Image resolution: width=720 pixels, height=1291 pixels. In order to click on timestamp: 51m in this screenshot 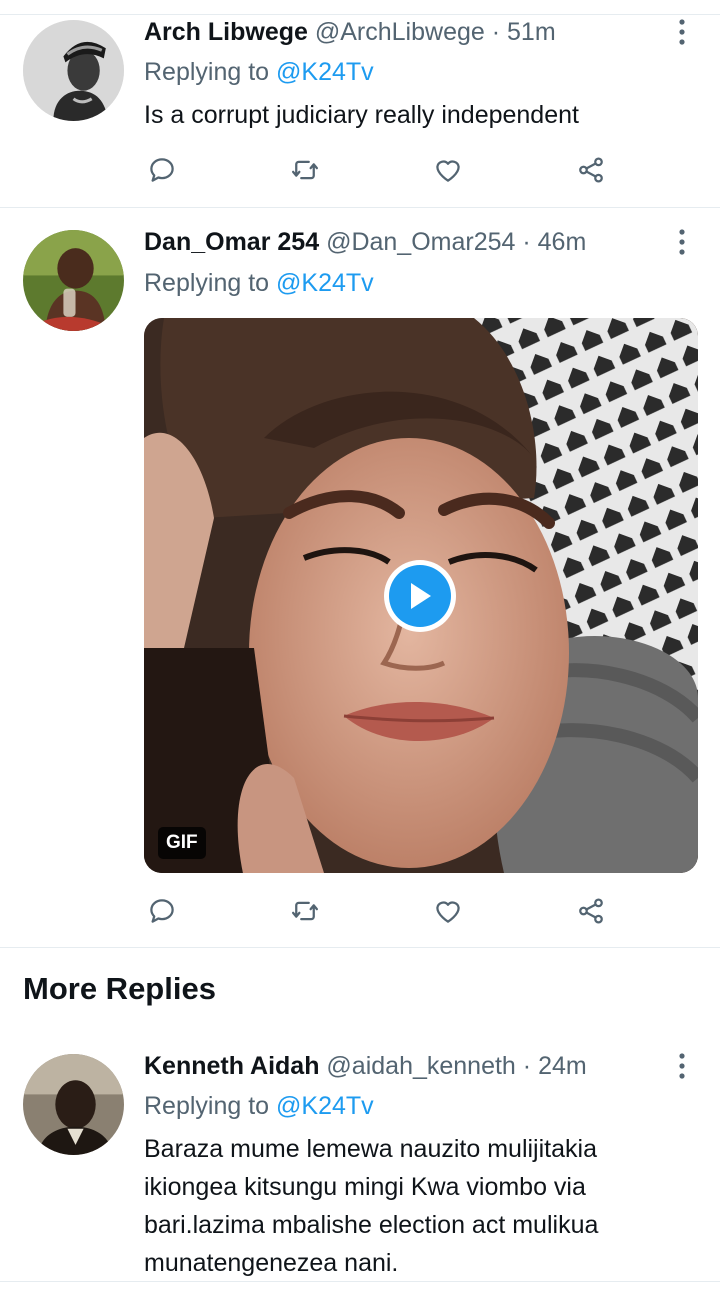, I will do `click(531, 32)`.